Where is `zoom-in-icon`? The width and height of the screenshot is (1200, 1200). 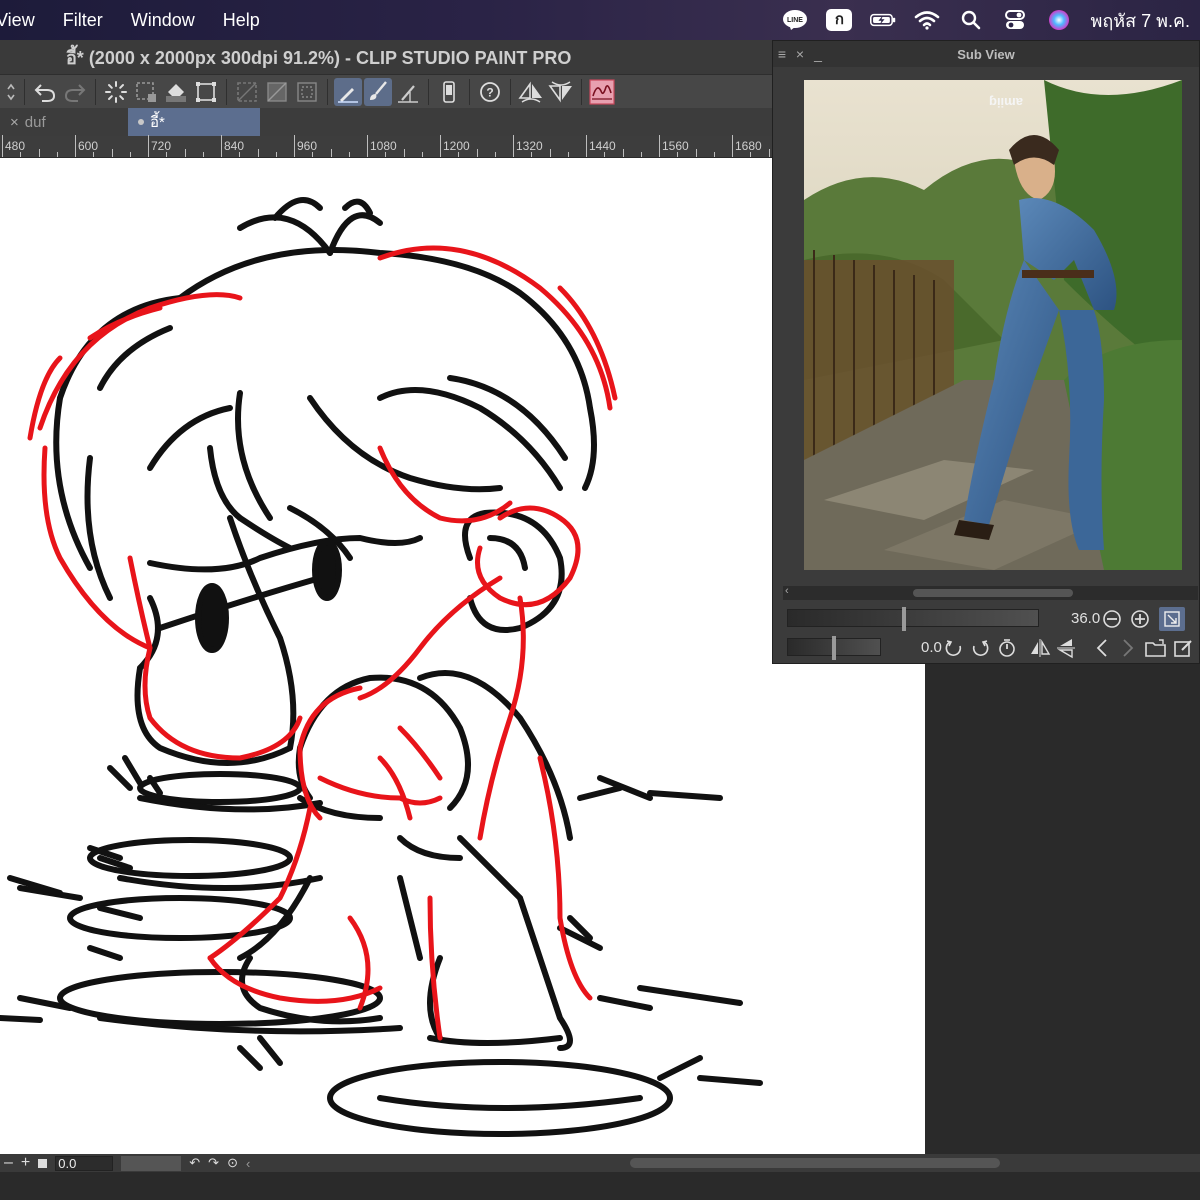
zoom-in-icon is located at coordinates (1140, 619).